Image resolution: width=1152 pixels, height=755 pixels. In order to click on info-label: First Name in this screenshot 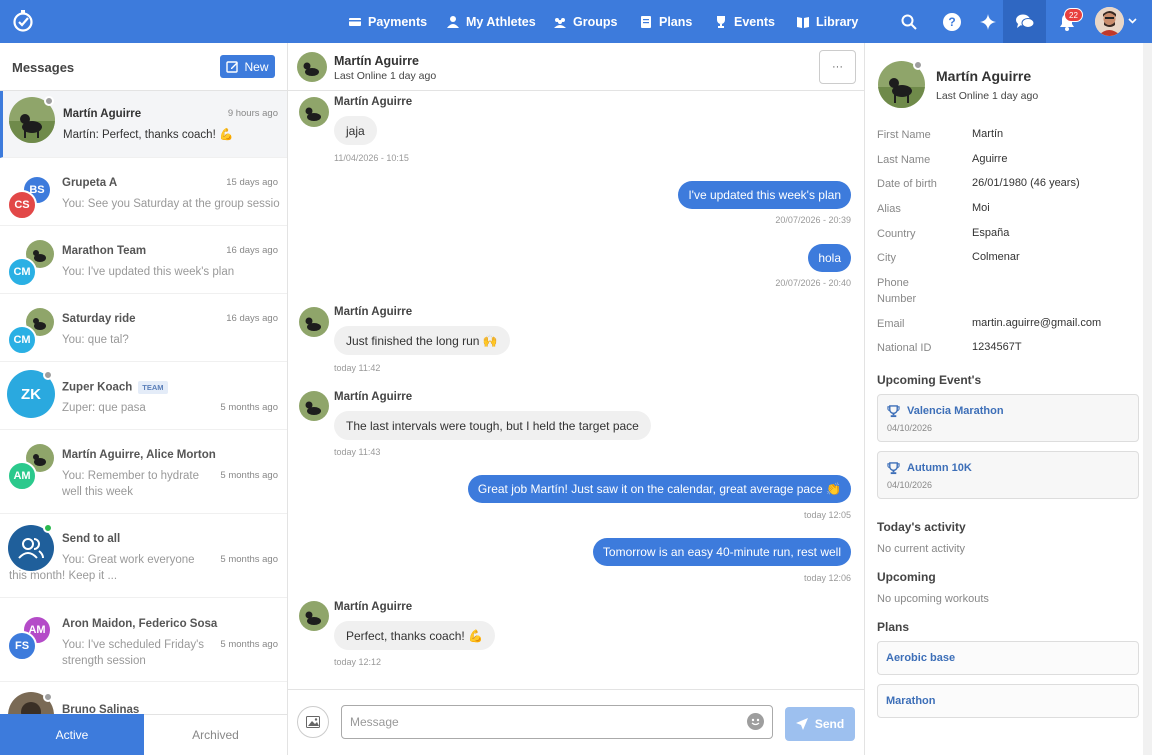, I will do `click(904, 135)`.